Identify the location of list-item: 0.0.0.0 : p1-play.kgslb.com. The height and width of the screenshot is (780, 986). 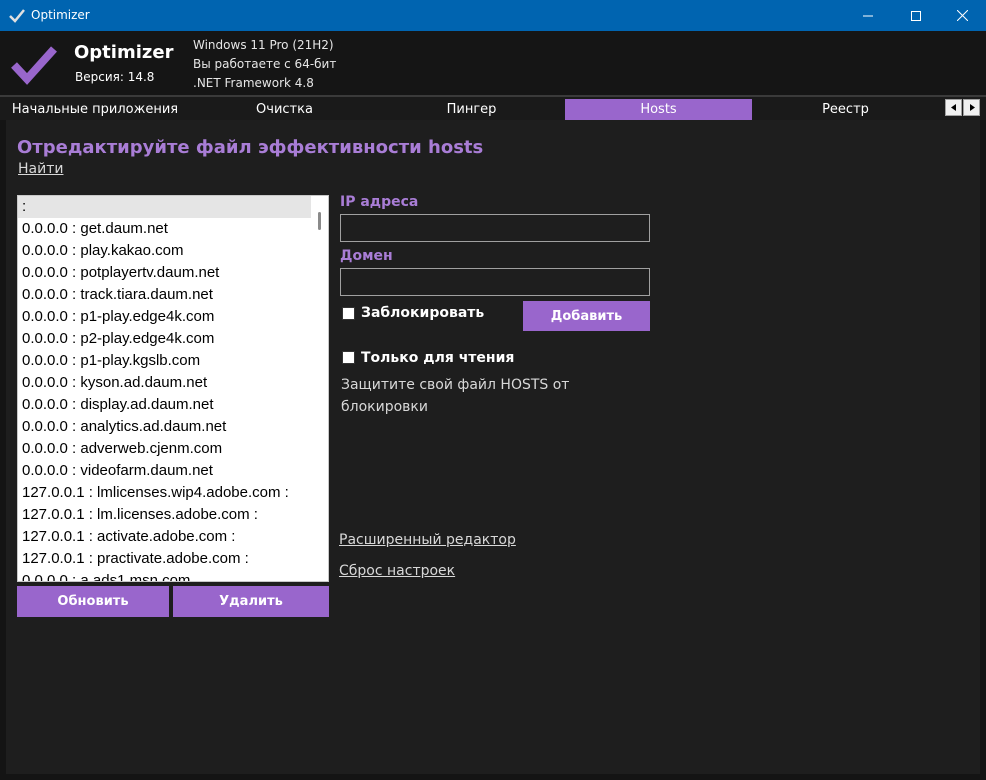
(165, 361).